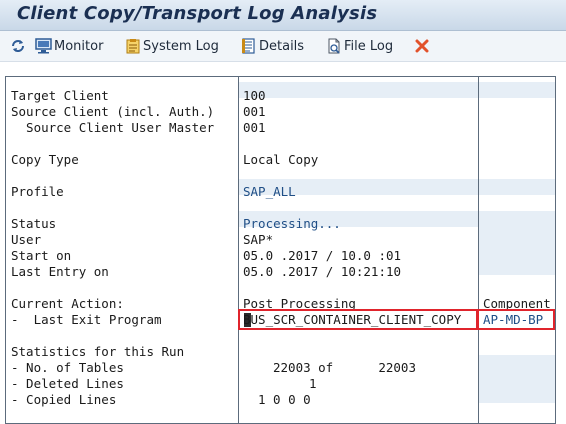  I want to click on last-exit-program-label: - Last Exit Program, so click(86, 319).